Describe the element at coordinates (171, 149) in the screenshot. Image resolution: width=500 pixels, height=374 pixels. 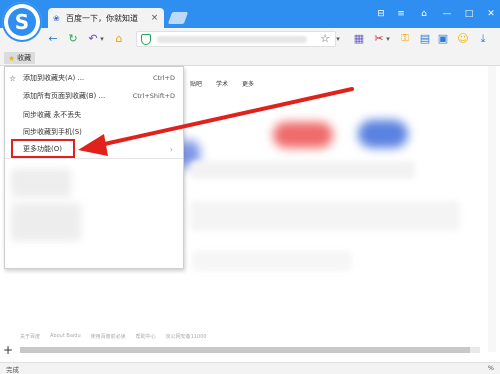
I see `submenu-arrow-icon: ›` at that location.